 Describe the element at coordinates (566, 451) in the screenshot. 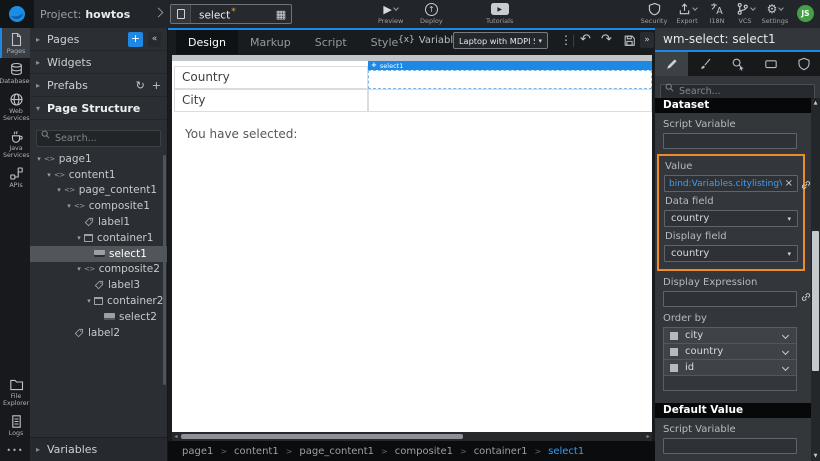

I see `breadcrumb-item-select1: select1` at that location.